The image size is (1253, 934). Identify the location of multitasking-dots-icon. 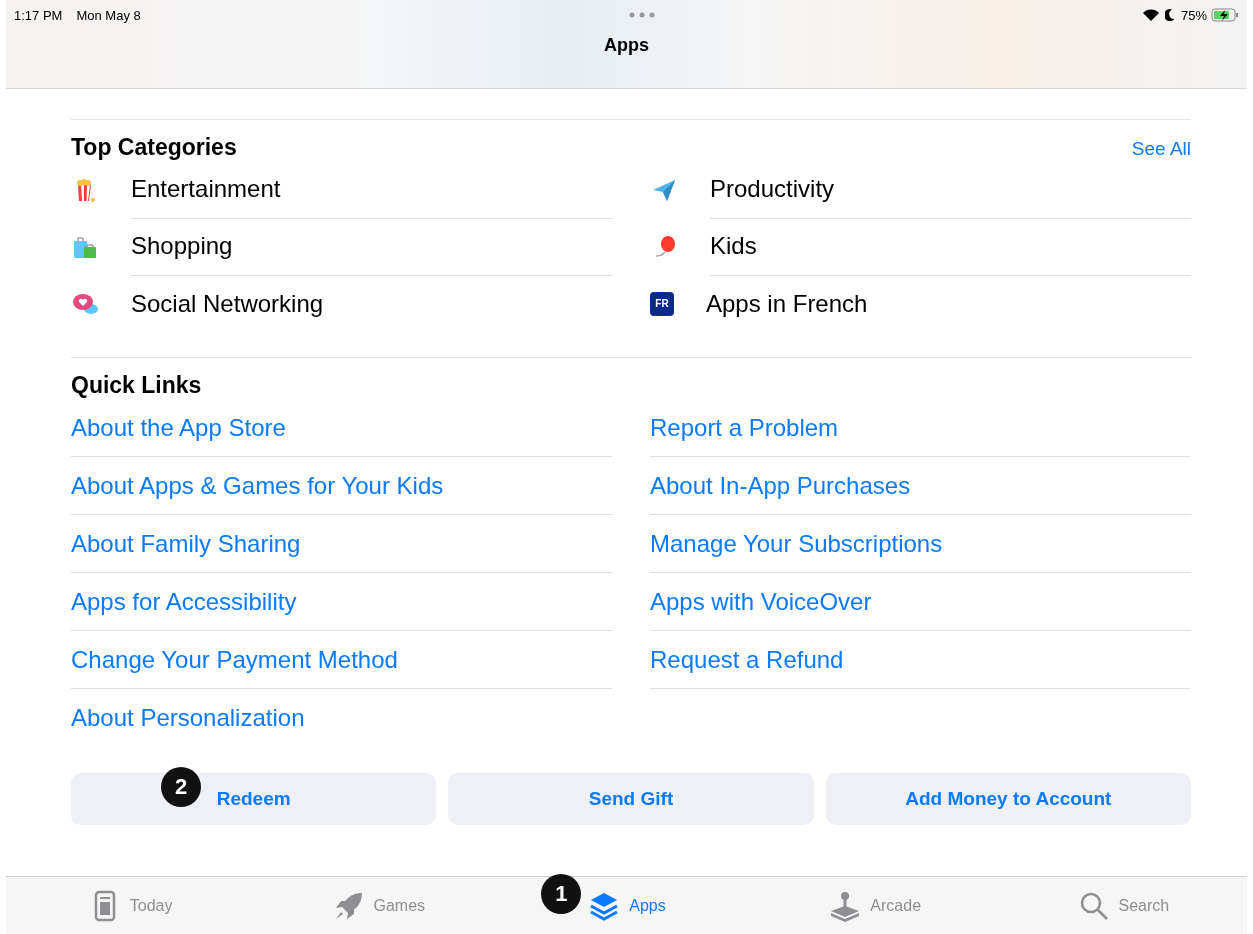
(641, 15).